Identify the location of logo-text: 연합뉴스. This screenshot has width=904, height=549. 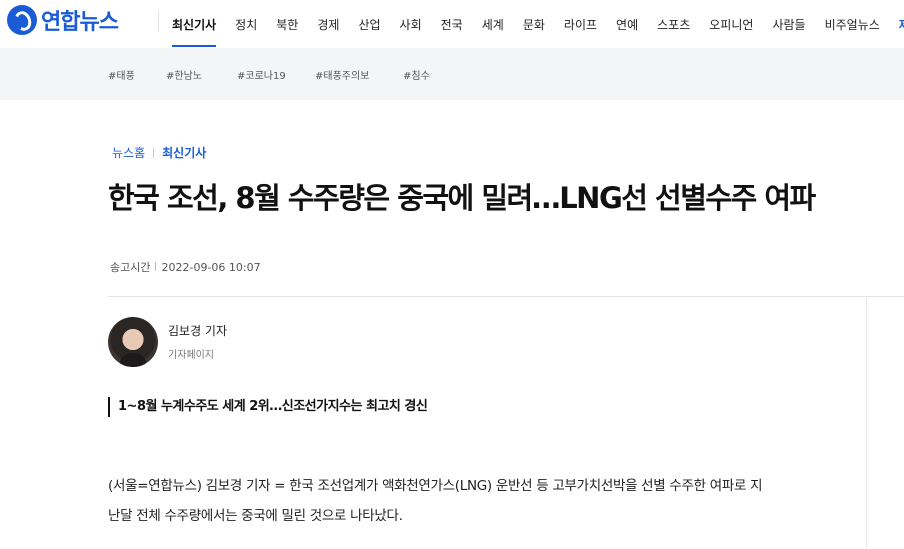
(80, 22).